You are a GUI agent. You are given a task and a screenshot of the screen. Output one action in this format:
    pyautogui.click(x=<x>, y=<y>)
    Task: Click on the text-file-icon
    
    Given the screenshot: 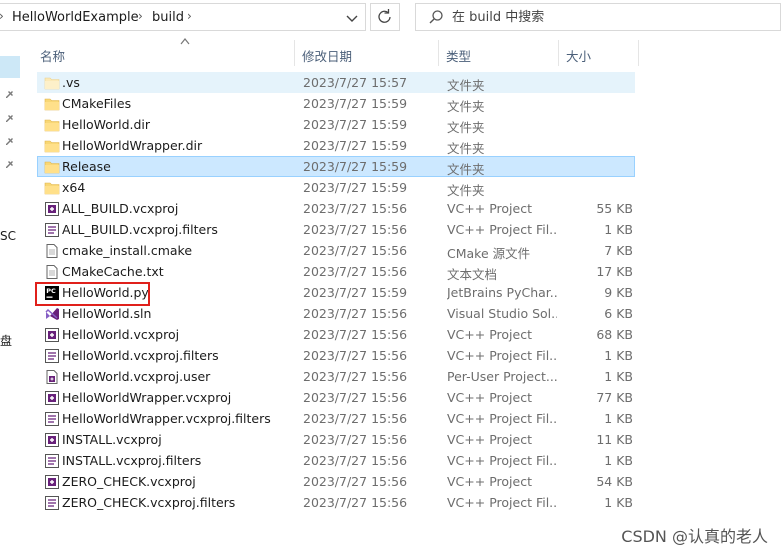 What is the action you would take?
    pyautogui.click(x=52, y=272)
    